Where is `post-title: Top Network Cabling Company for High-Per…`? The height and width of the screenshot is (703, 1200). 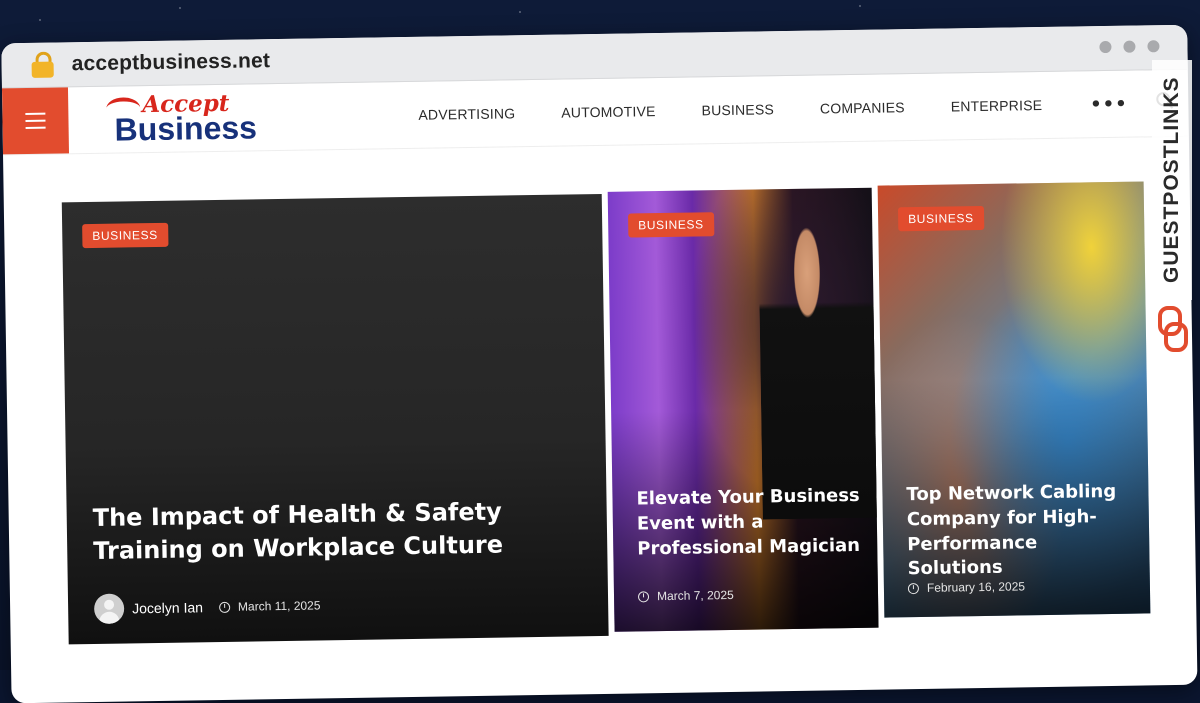 post-title: Top Network Cabling Company for High-Per… is located at coordinates (1022, 531).